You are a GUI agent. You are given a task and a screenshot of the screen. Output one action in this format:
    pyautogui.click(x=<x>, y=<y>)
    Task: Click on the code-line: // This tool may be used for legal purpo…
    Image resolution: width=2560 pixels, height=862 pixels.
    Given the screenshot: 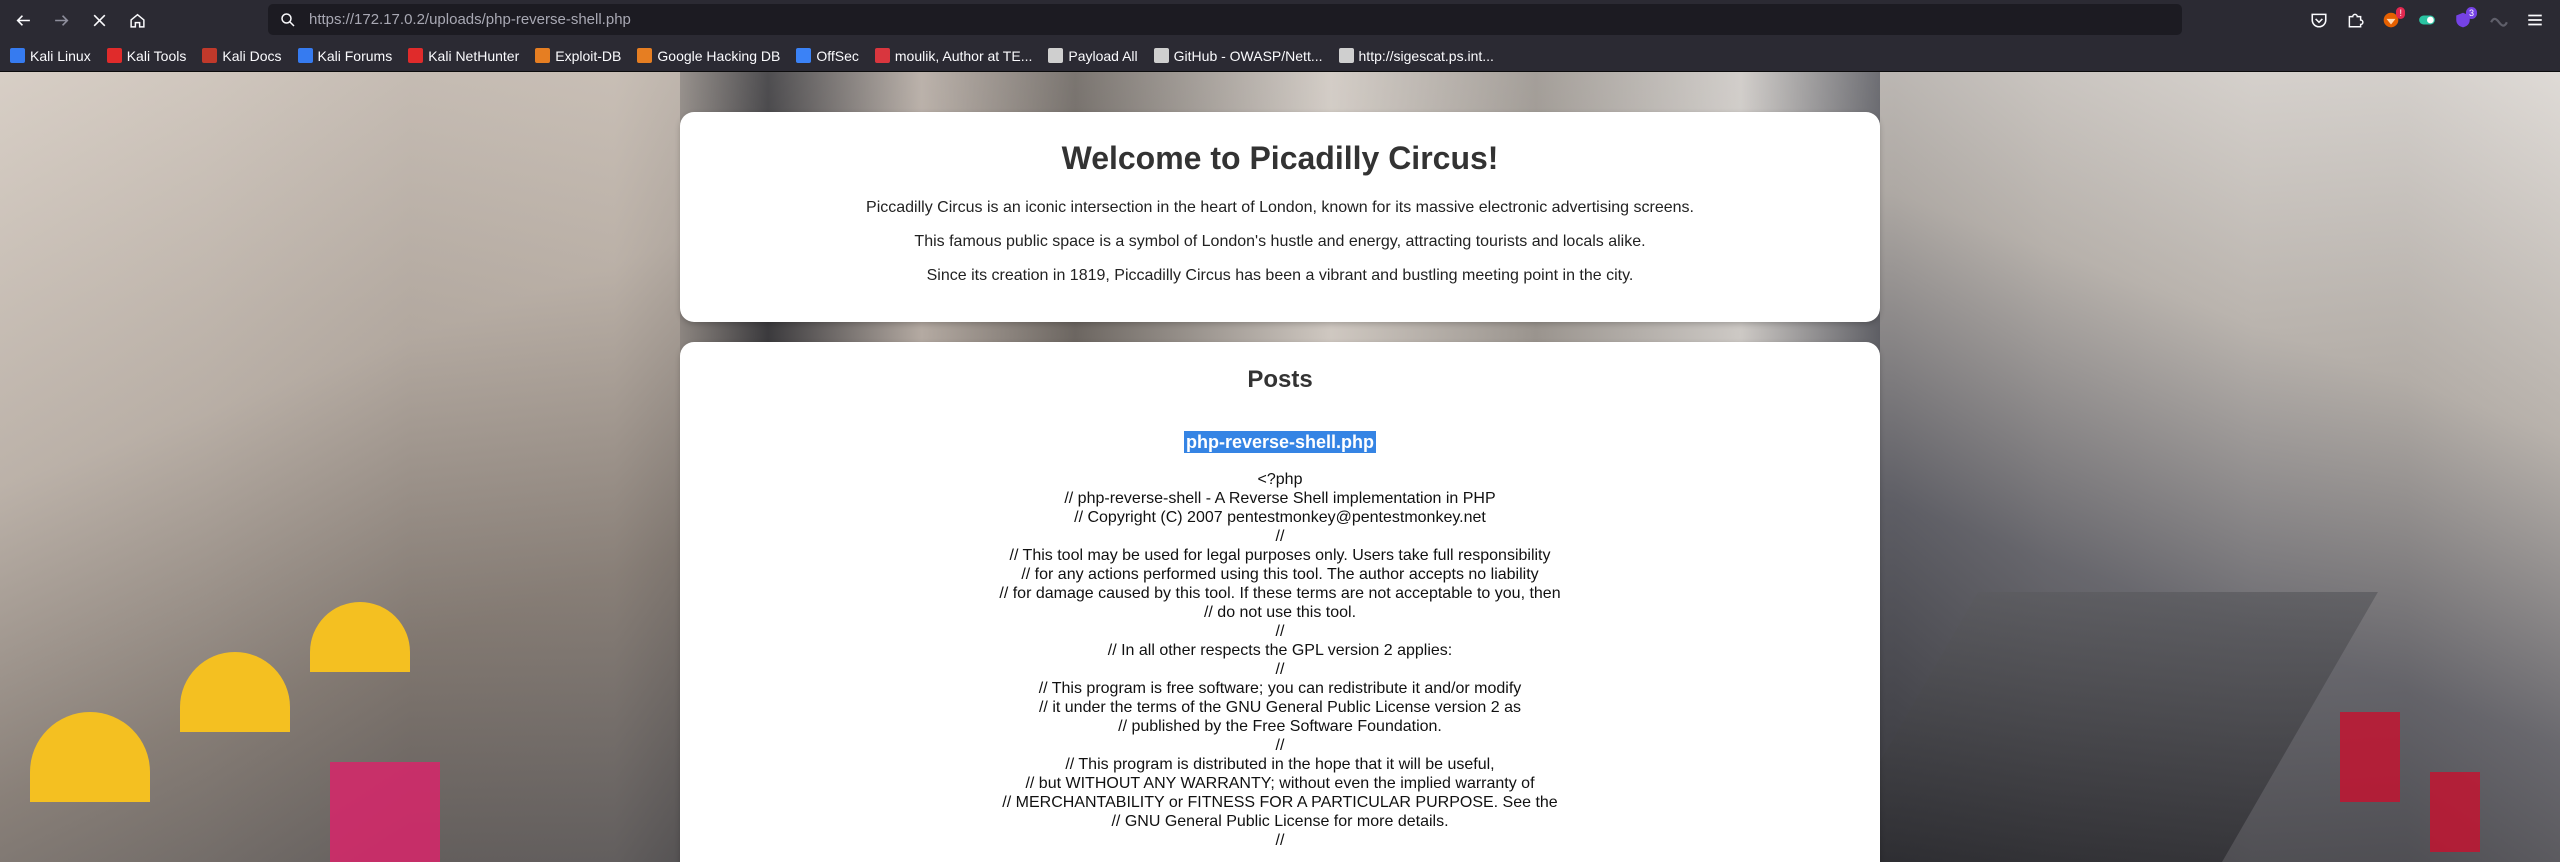 What is the action you would take?
    pyautogui.click(x=1280, y=555)
    